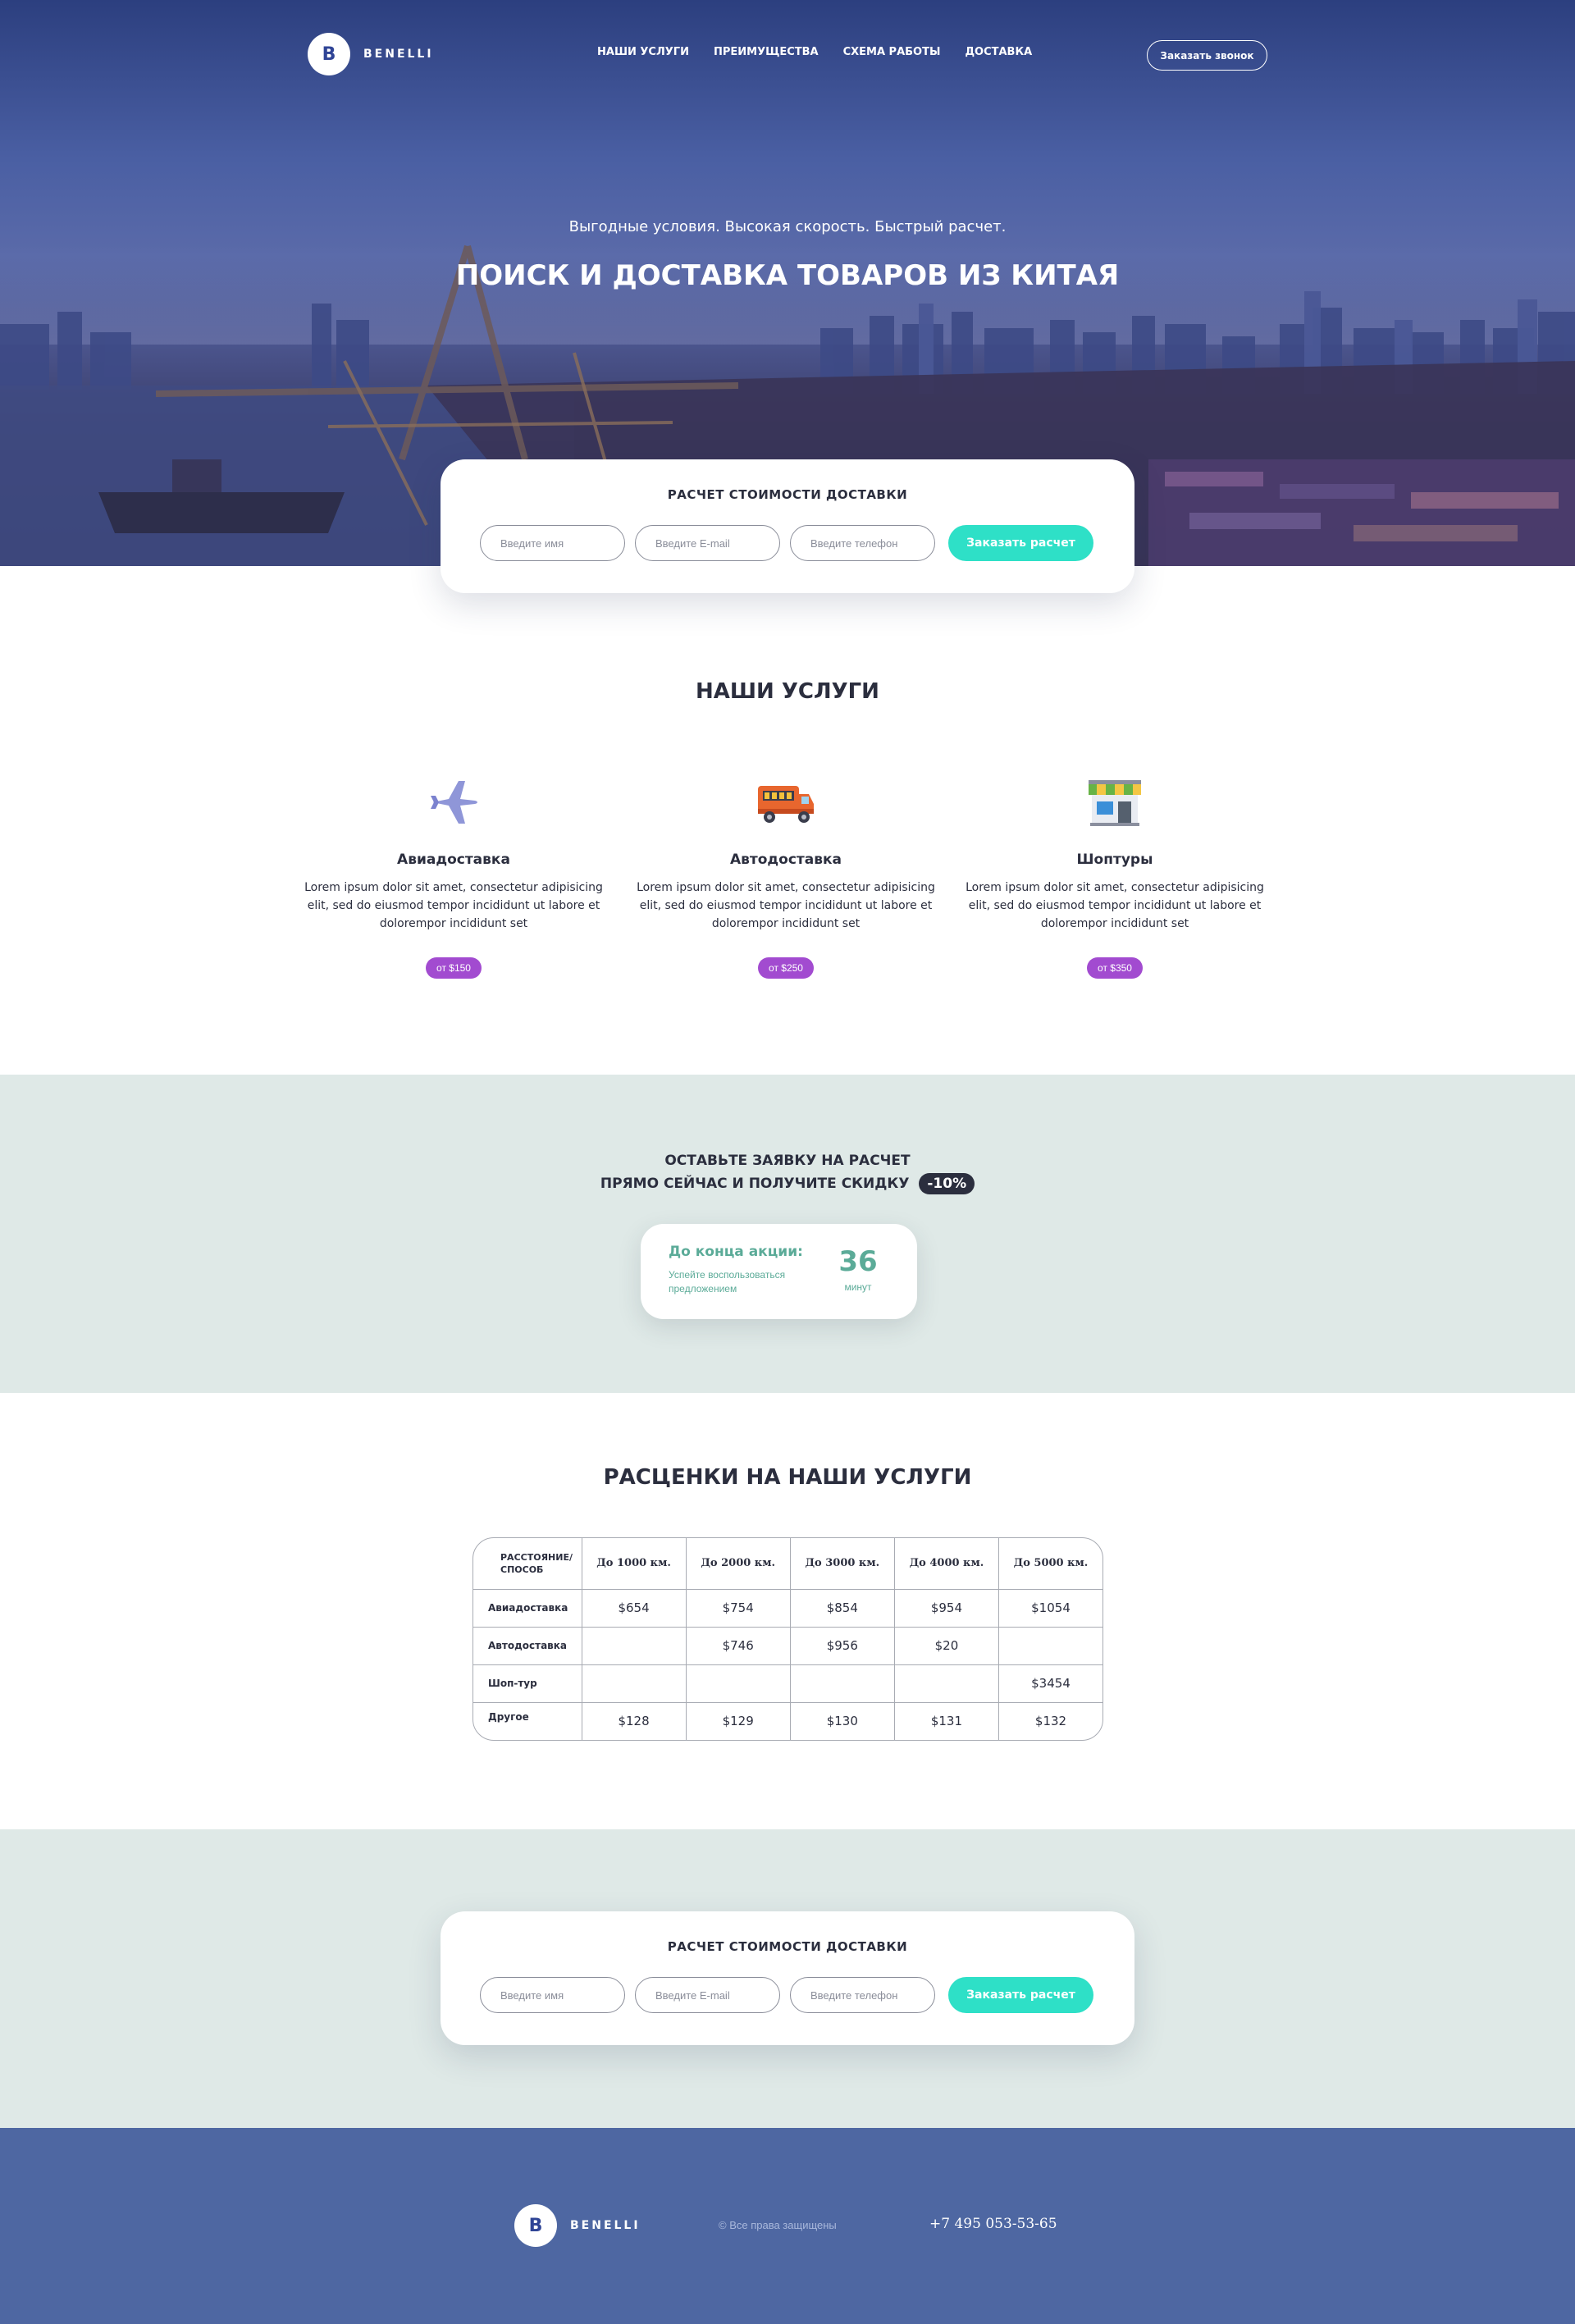 The image size is (1575, 2324). I want to click on nav-item-advantages: ПРЕИМУЩЕСТВА, so click(767, 52).